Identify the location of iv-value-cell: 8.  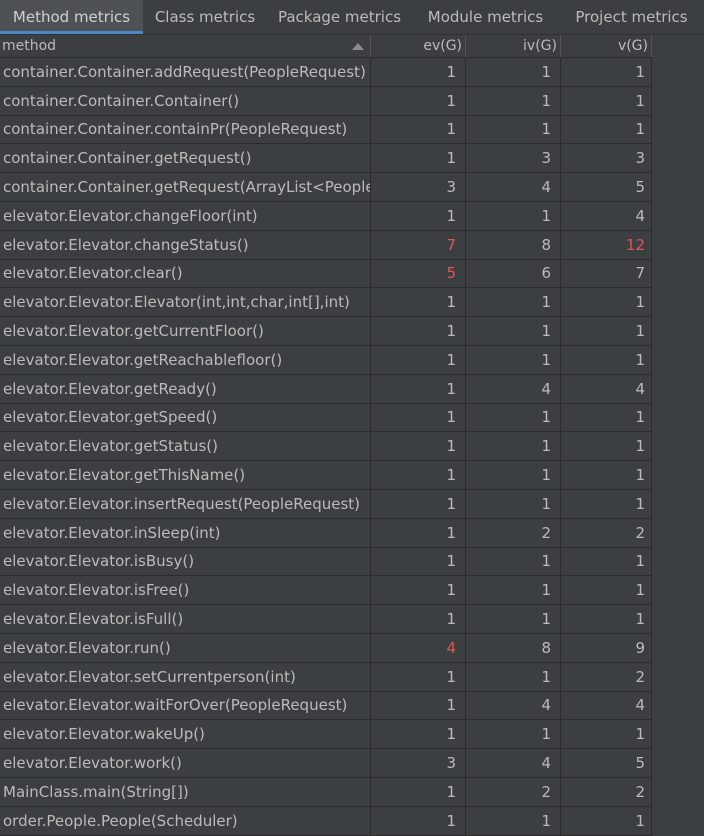
(513, 648).